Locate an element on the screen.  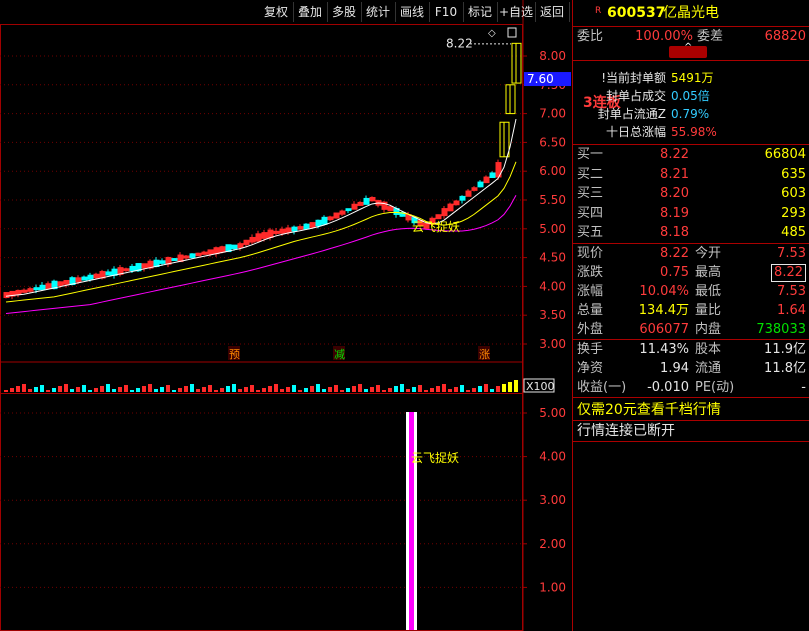
promo-row: 仅需20元查看千档行情 is located at coordinates (691, 410).